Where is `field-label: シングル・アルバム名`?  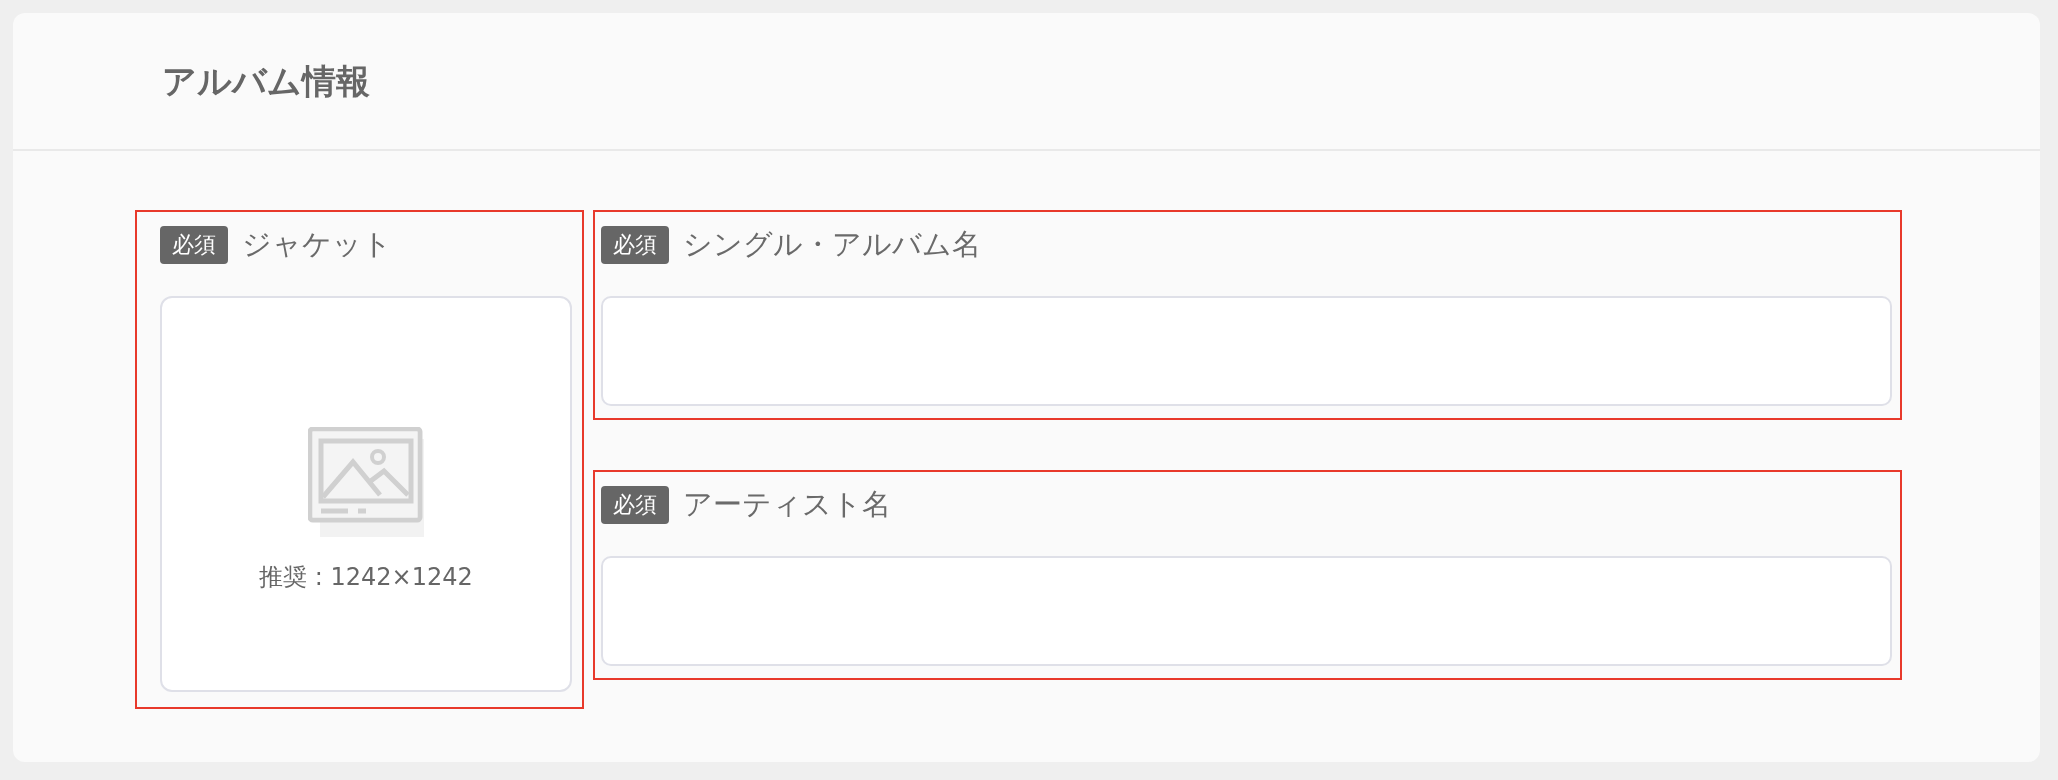 field-label: シングル・アルバム名 is located at coordinates (832, 245).